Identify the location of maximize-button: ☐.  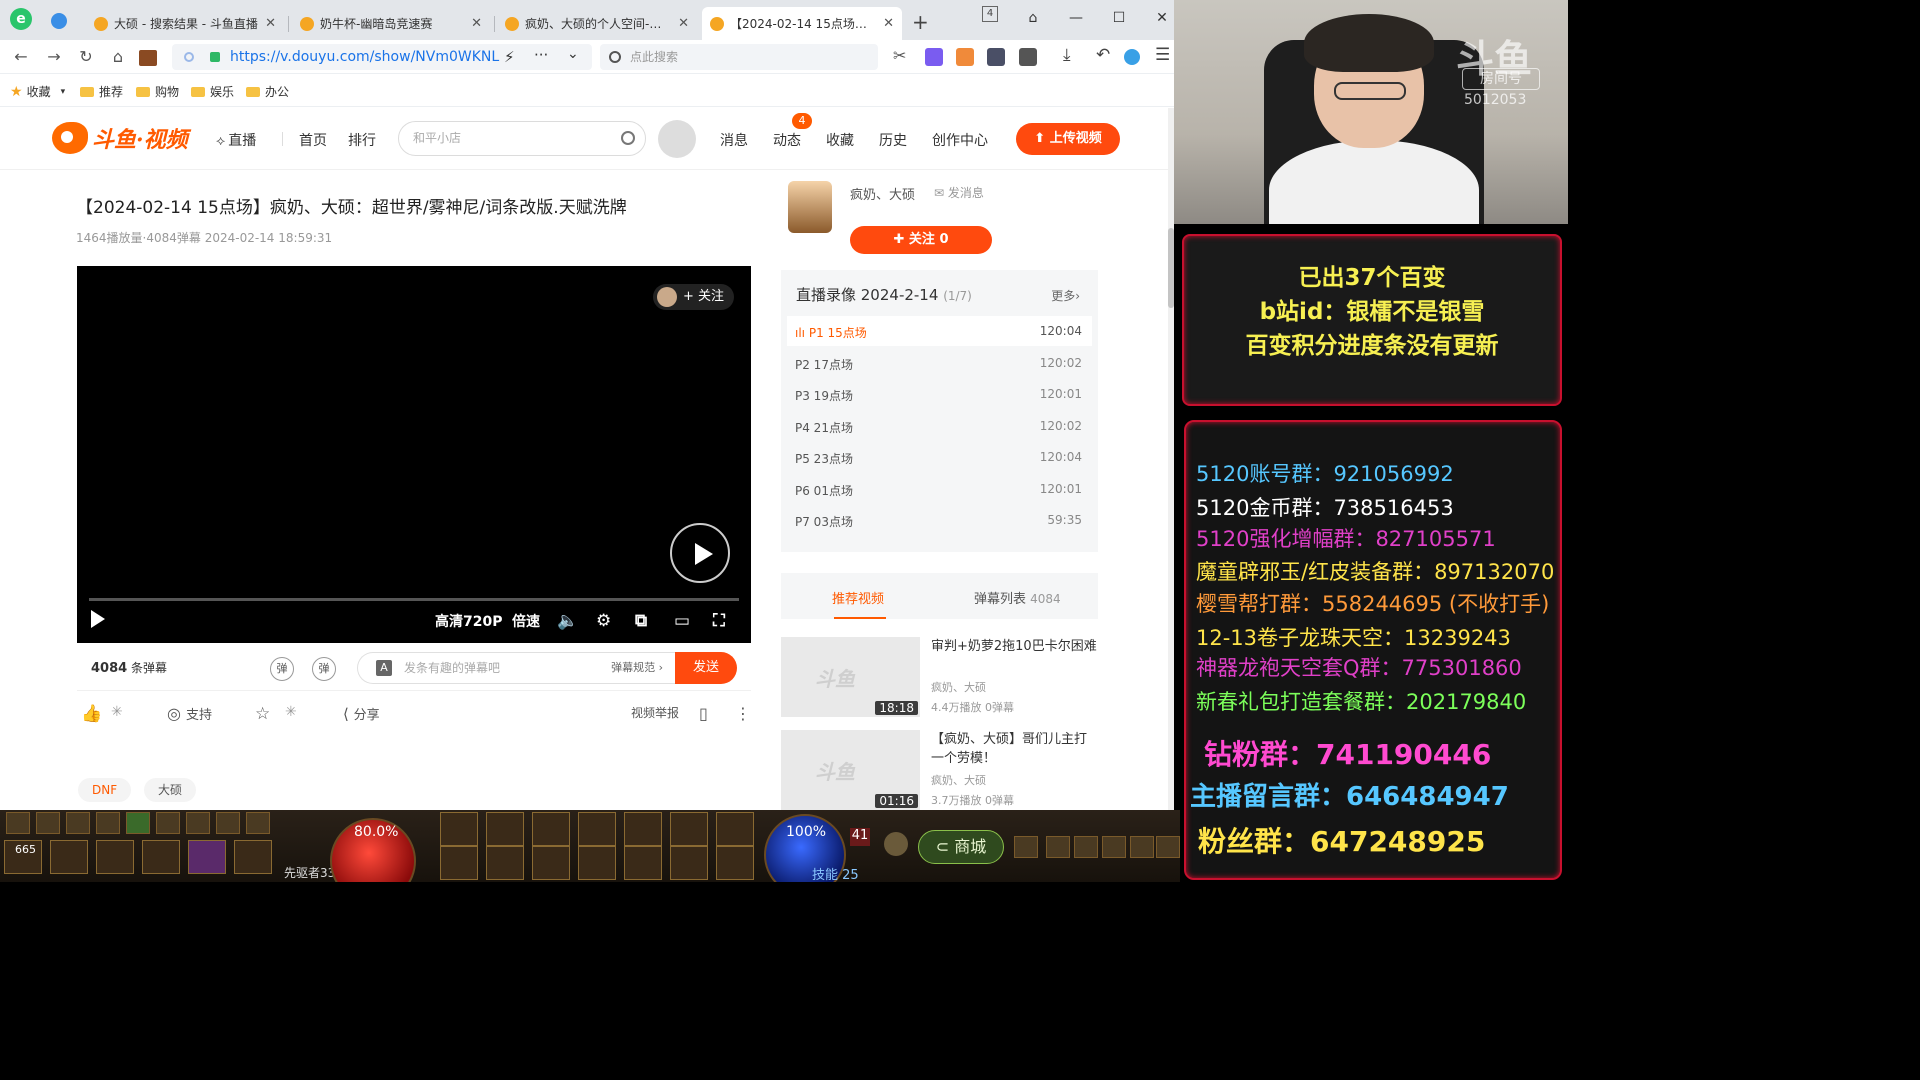
(1119, 18).